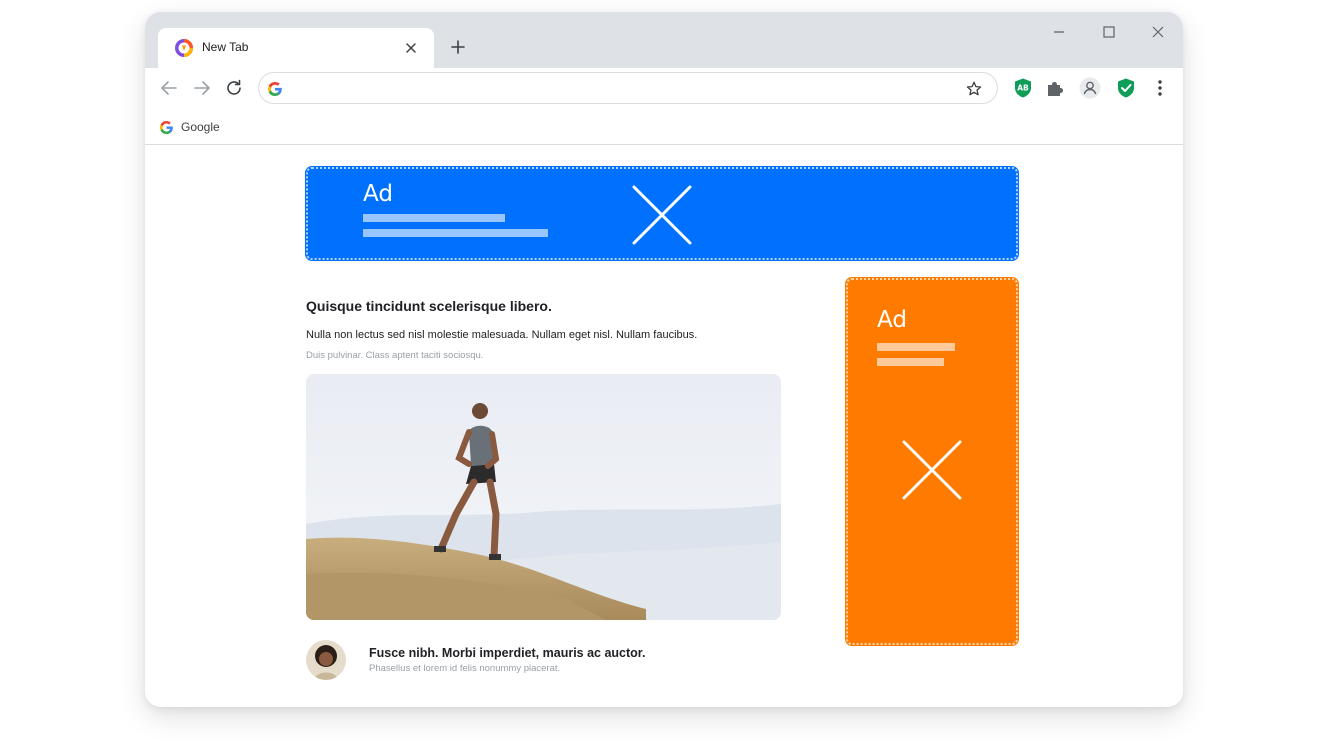 The image size is (1329, 756). Describe the element at coordinates (184, 48) in the screenshot. I see `browser-logo-icon` at that location.